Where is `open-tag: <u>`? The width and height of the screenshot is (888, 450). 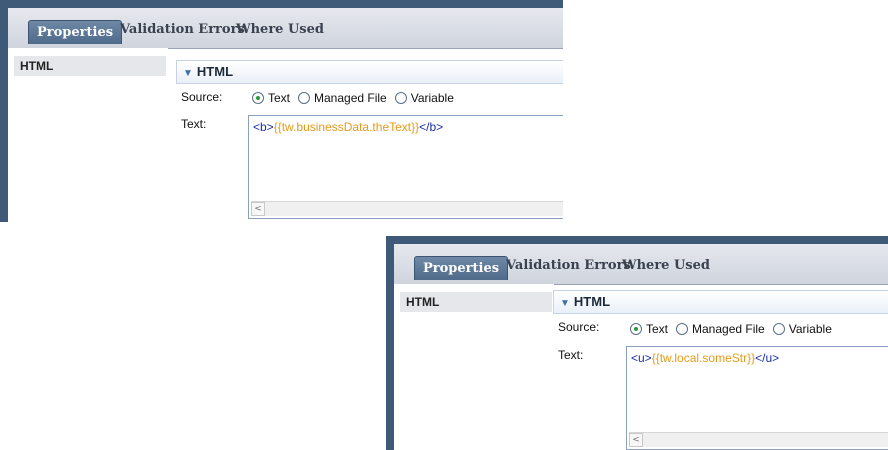 open-tag: <u> is located at coordinates (641, 358).